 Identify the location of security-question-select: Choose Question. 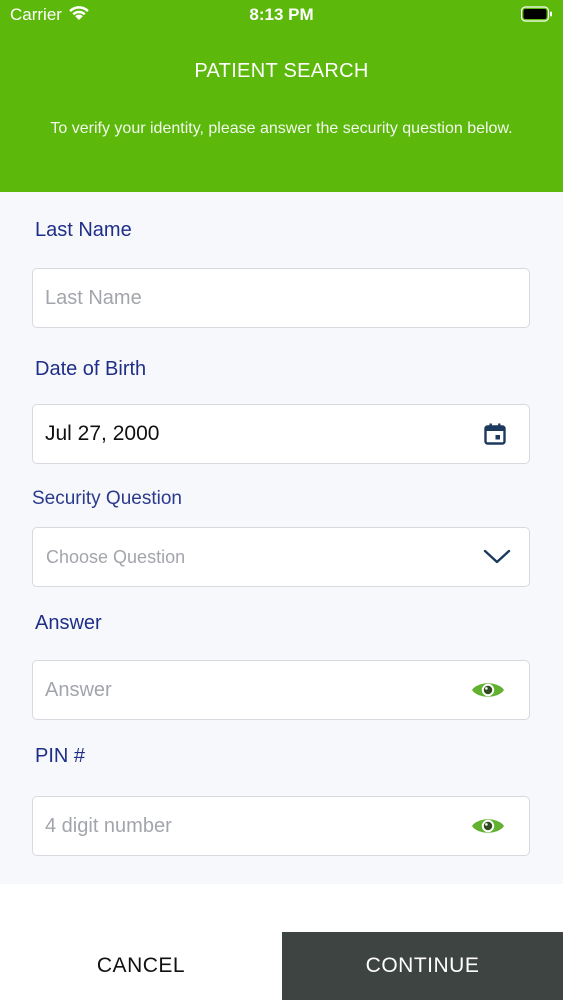
(281, 557).